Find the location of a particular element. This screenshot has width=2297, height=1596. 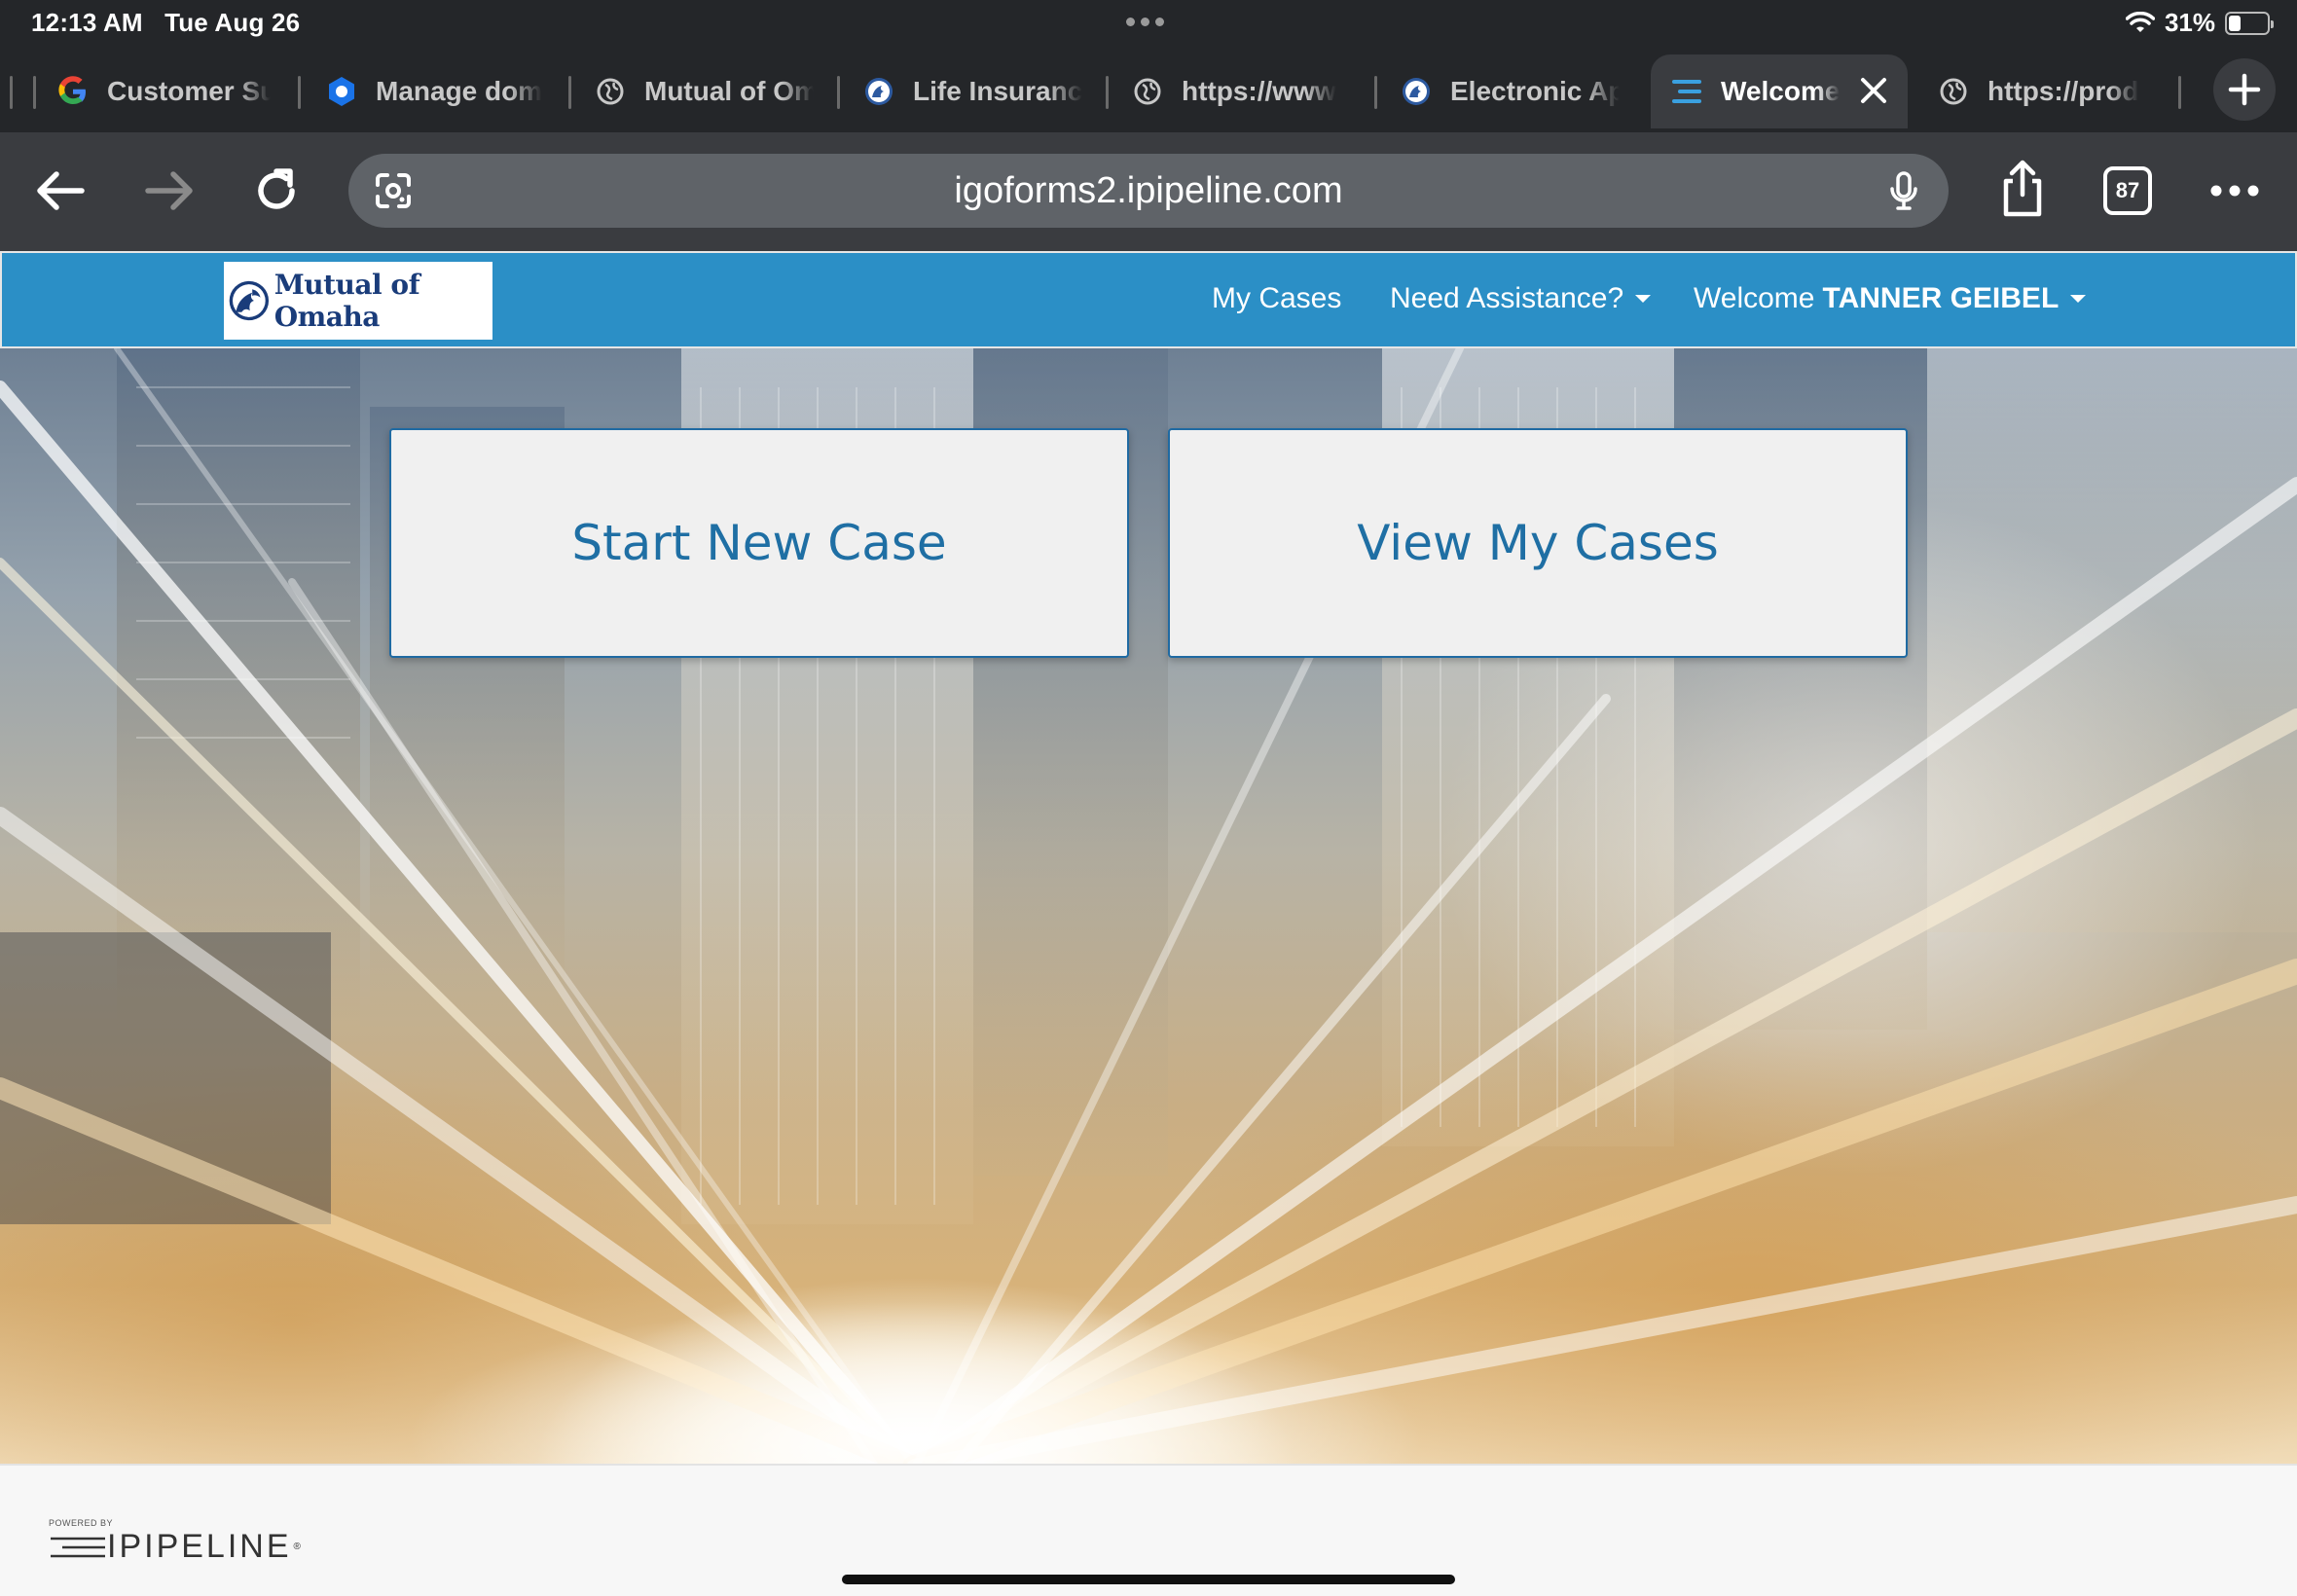

wifi-icon is located at coordinates (2140, 21).